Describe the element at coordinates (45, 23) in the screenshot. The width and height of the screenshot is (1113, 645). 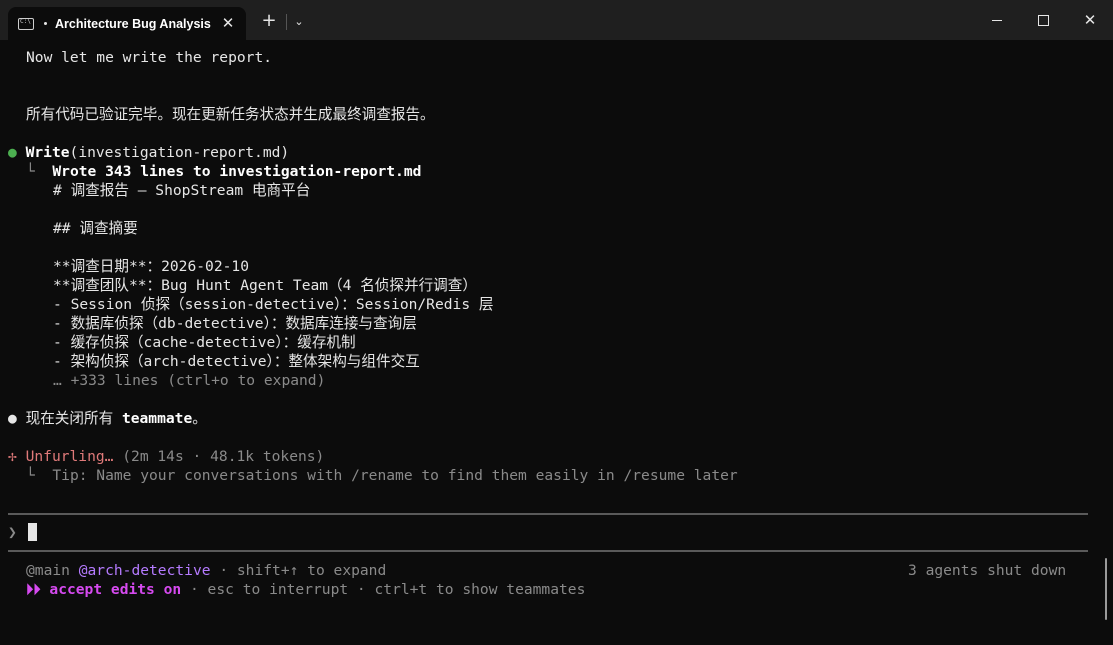
I see `tab-activity-dot` at that location.